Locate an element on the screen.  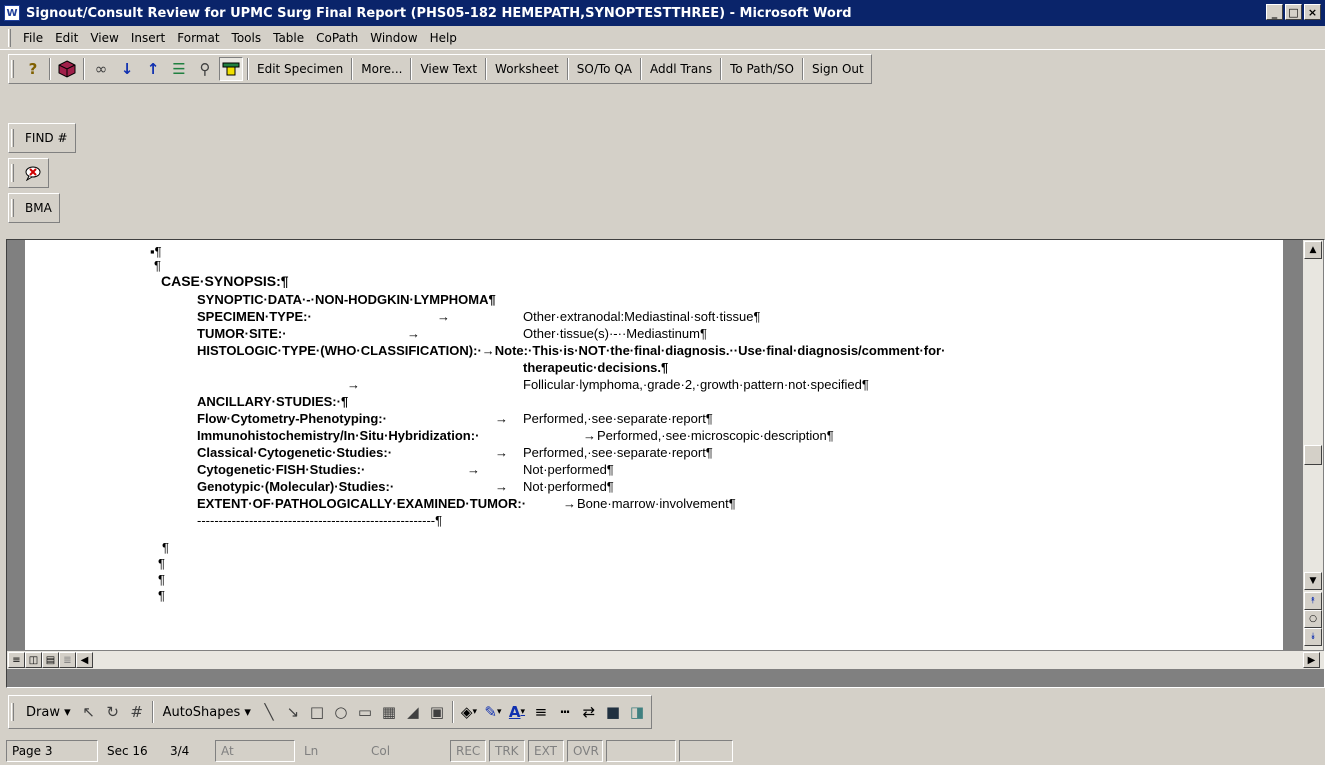
3d-icon: ◨ is located at coordinates (637, 712).